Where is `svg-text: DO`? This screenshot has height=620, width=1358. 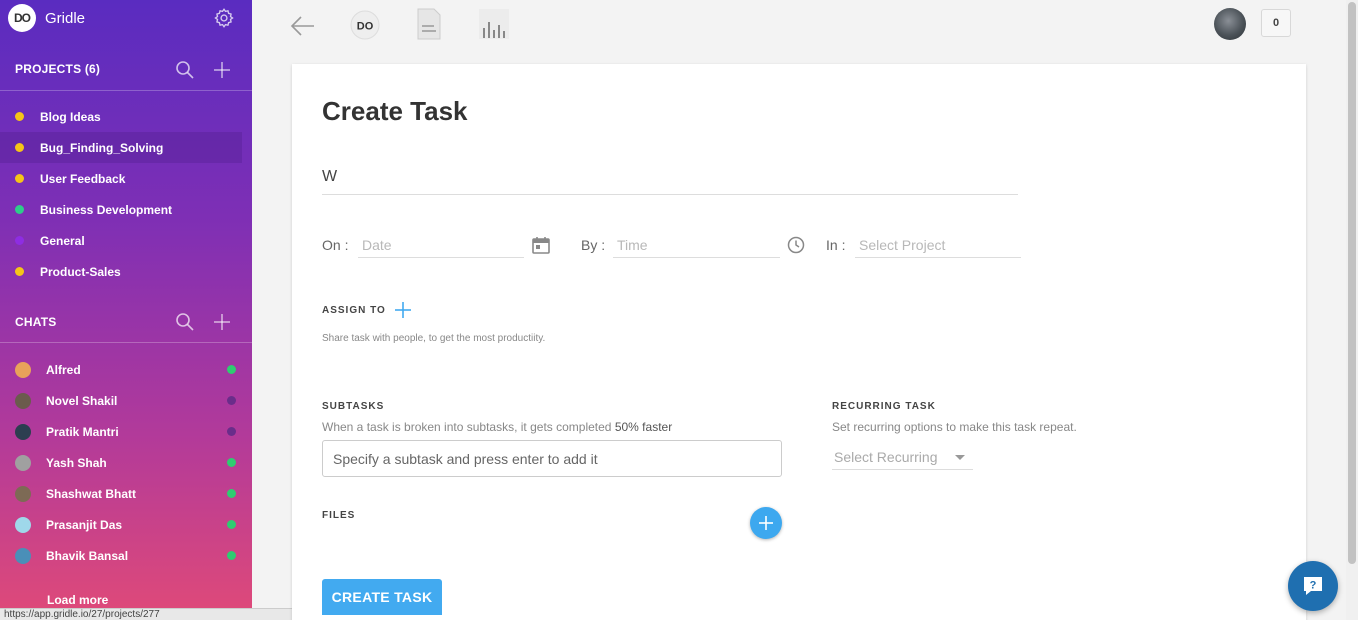 svg-text: DO is located at coordinates (365, 27).